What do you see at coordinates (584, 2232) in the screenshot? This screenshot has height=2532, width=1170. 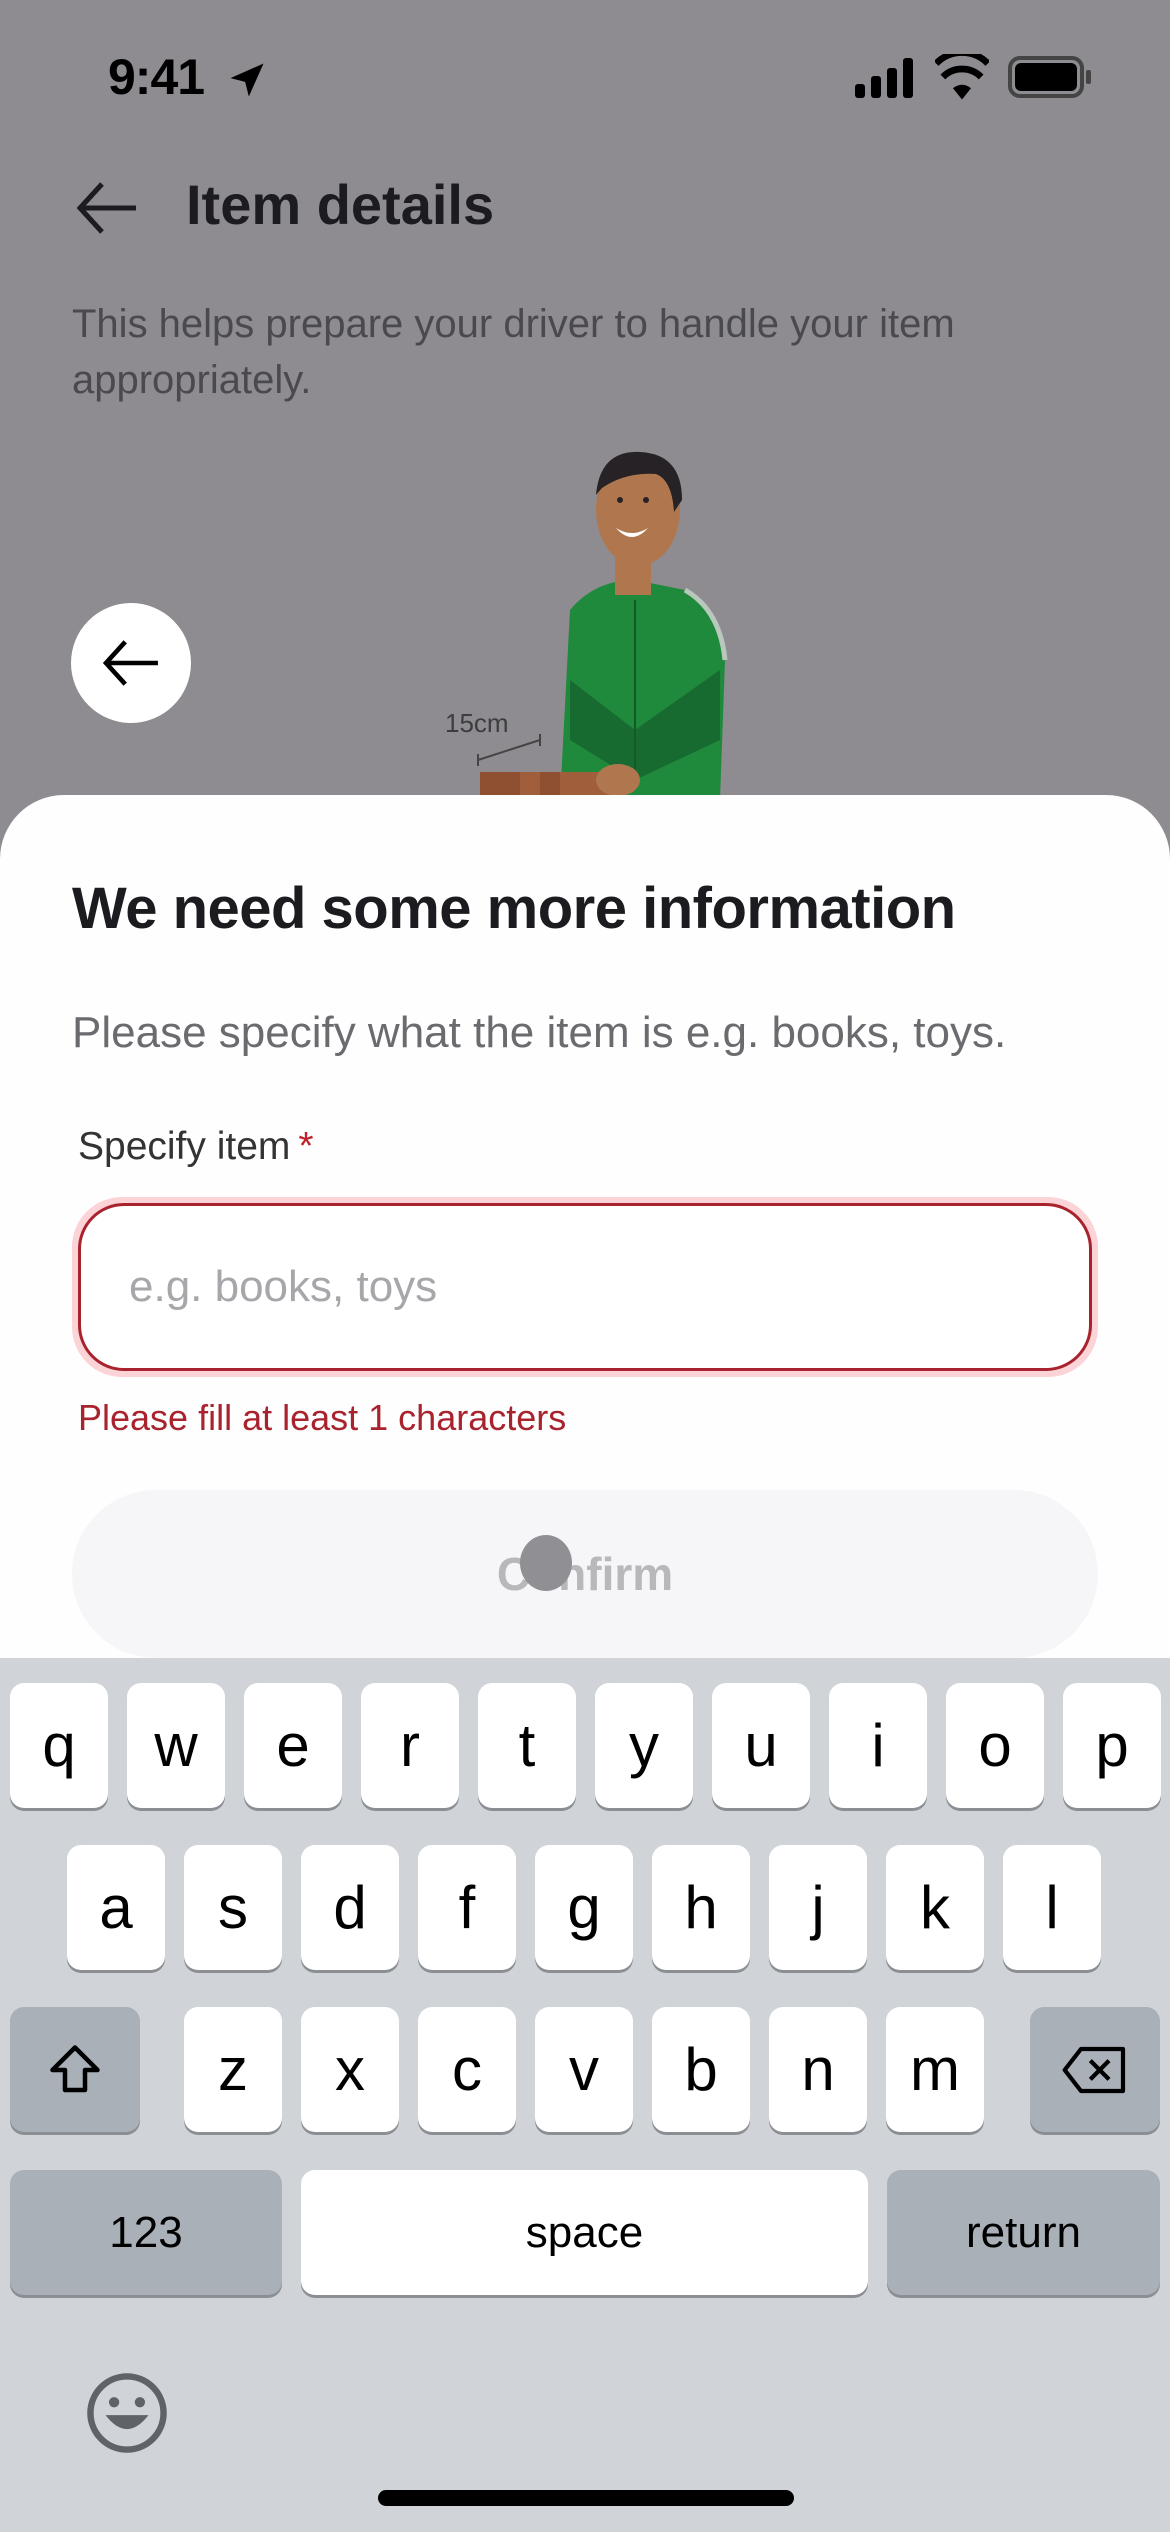 I see `space-key: space` at bounding box center [584, 2232].